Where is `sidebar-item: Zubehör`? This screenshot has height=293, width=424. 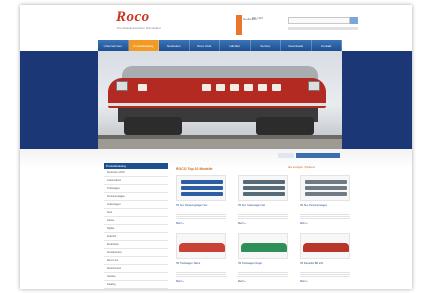 sidebar-item: Zubehör is located at coordinates (136, 237).